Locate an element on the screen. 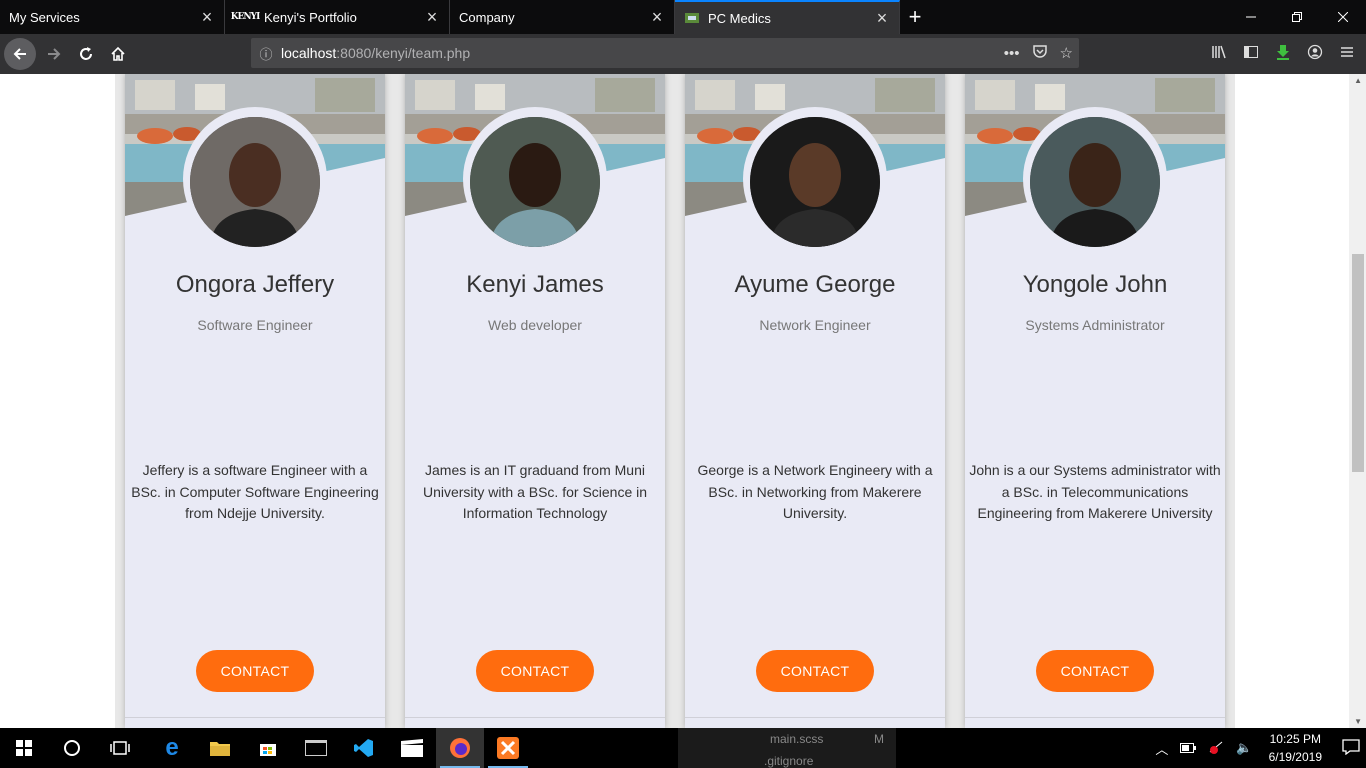 The width and height of the screenshot is (1366, 768). edge-button: e is located at coordinates (172, 748).